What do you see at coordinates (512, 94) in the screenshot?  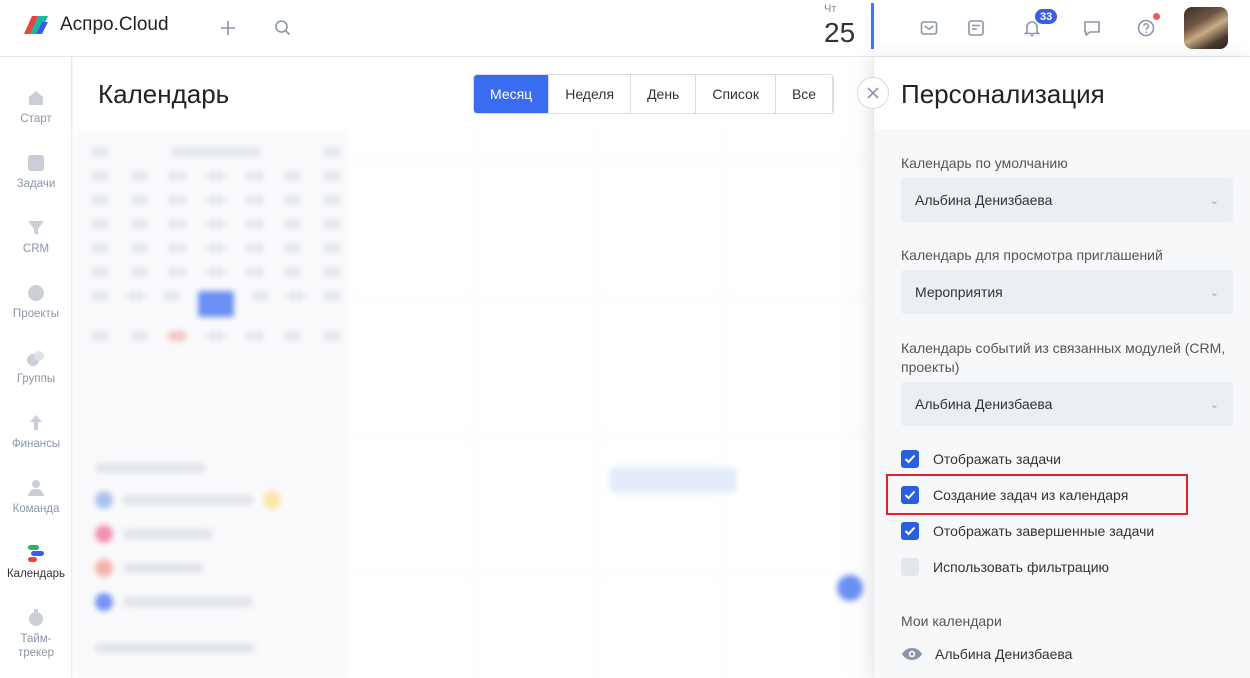 I see `view-month-button: Месяц` at bounding box center [512, 94].